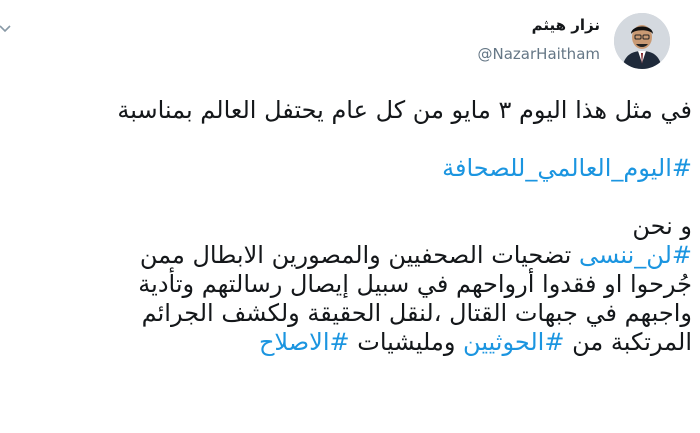  What do you see at coordinates (662, 226) in the screenshot?
I see `tweet-line: و نحن` at bounding box center [662, 226].